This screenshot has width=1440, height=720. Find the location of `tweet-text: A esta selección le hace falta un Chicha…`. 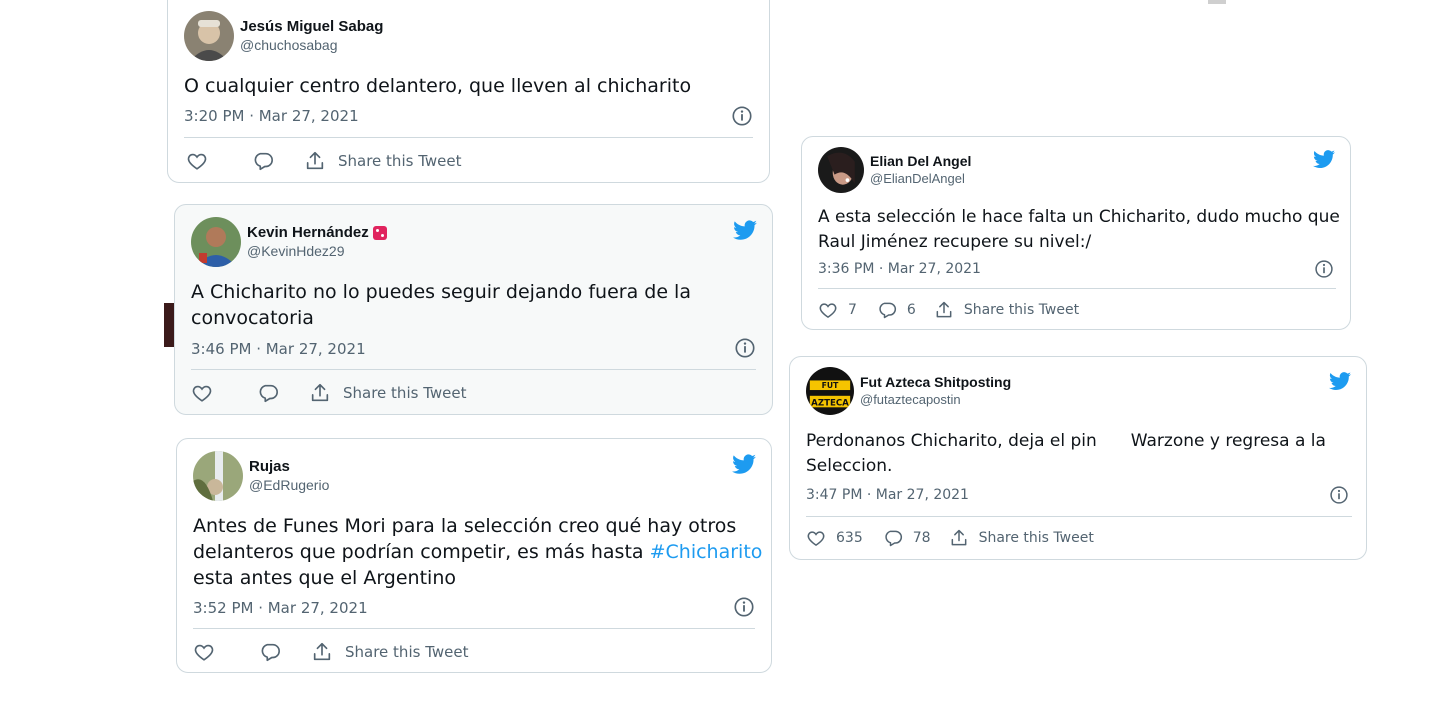

tweet-text: A esta selección le hace falta un Chicha… is located at coordinates (1079, 229).